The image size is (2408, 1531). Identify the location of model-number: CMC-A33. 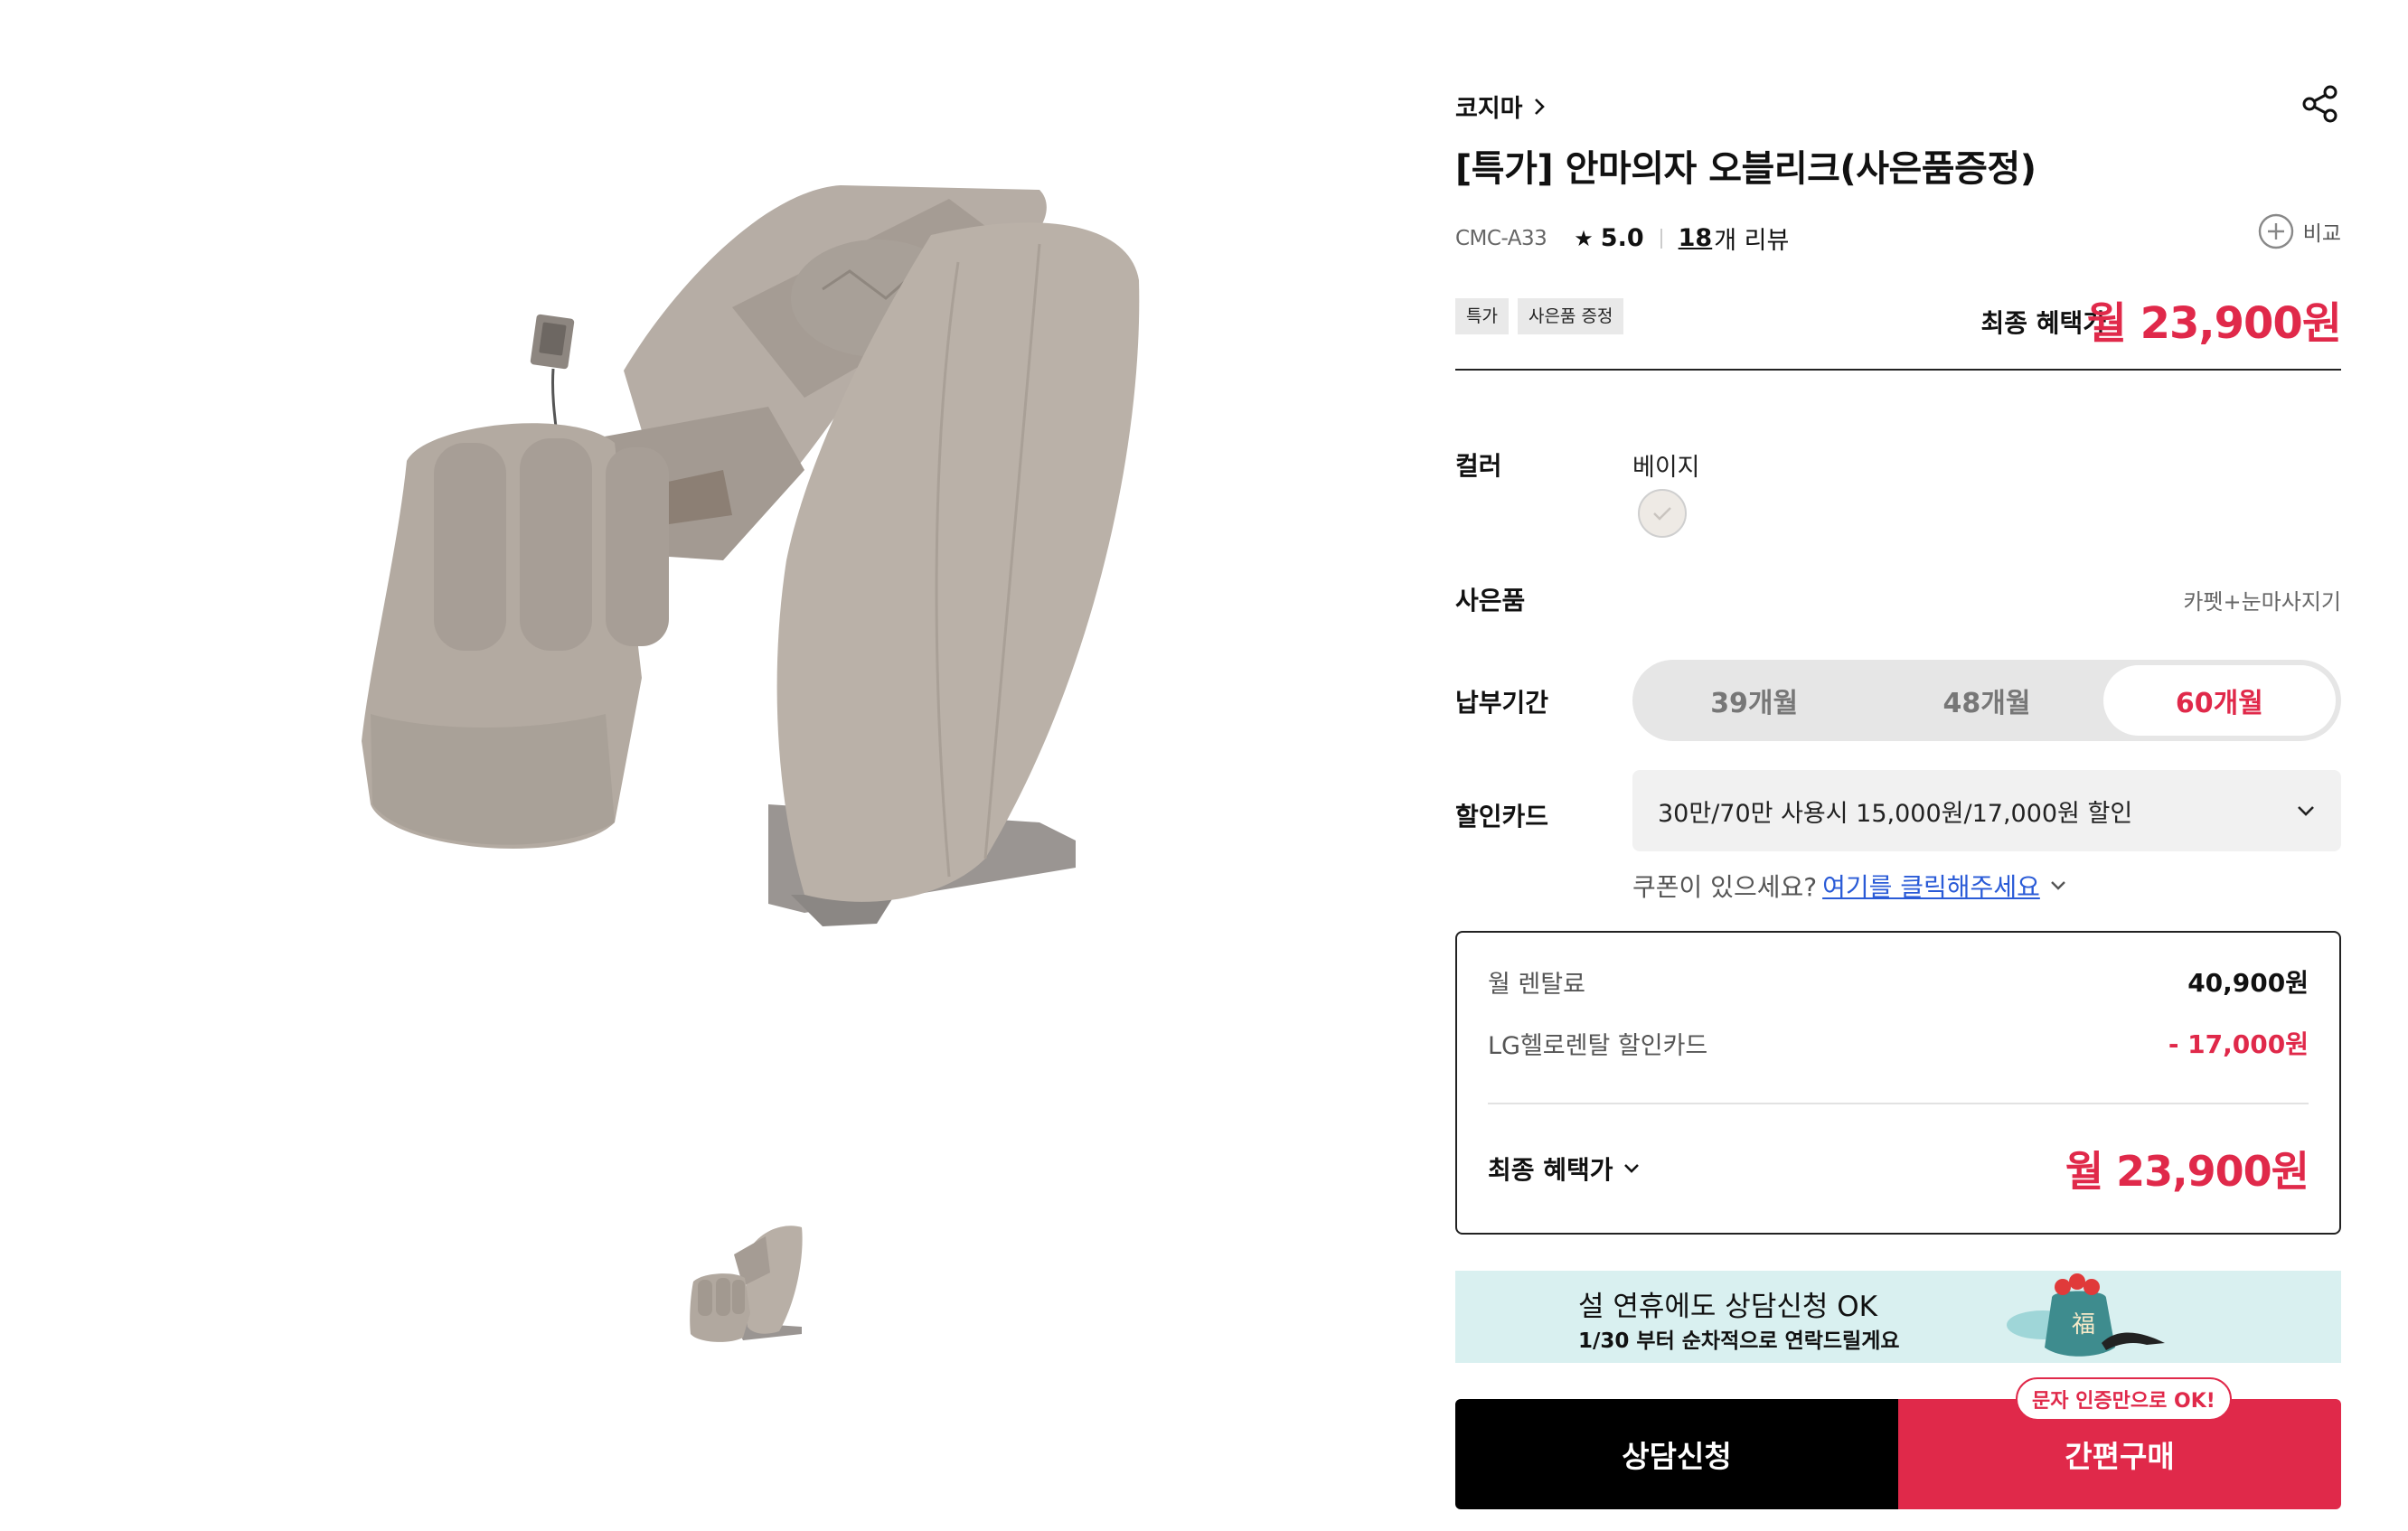
(1501, 238).